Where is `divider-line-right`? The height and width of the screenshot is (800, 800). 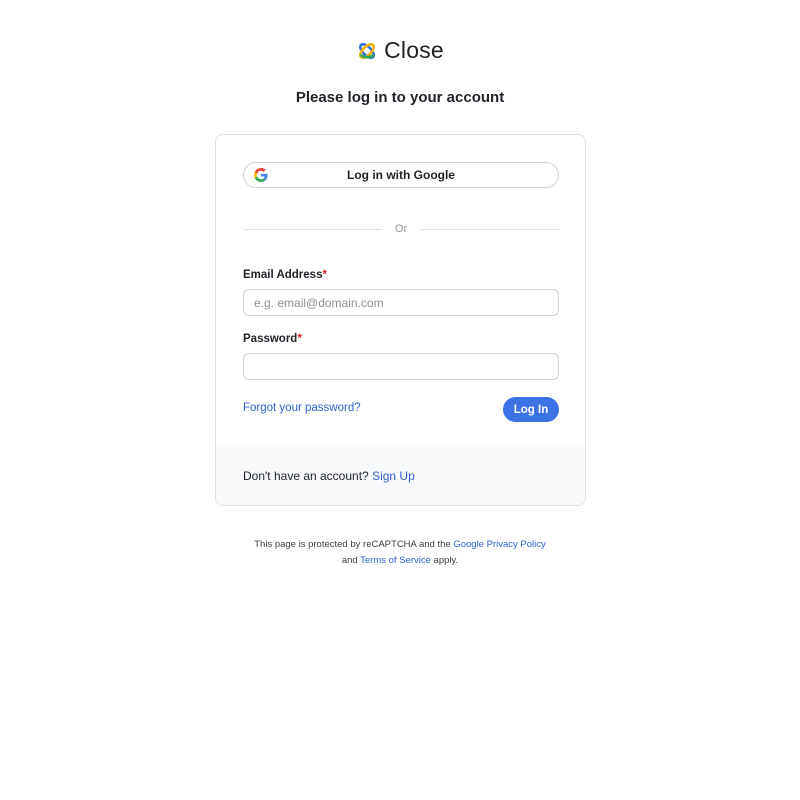 divider-line-right is located at coordinates (490, 229).